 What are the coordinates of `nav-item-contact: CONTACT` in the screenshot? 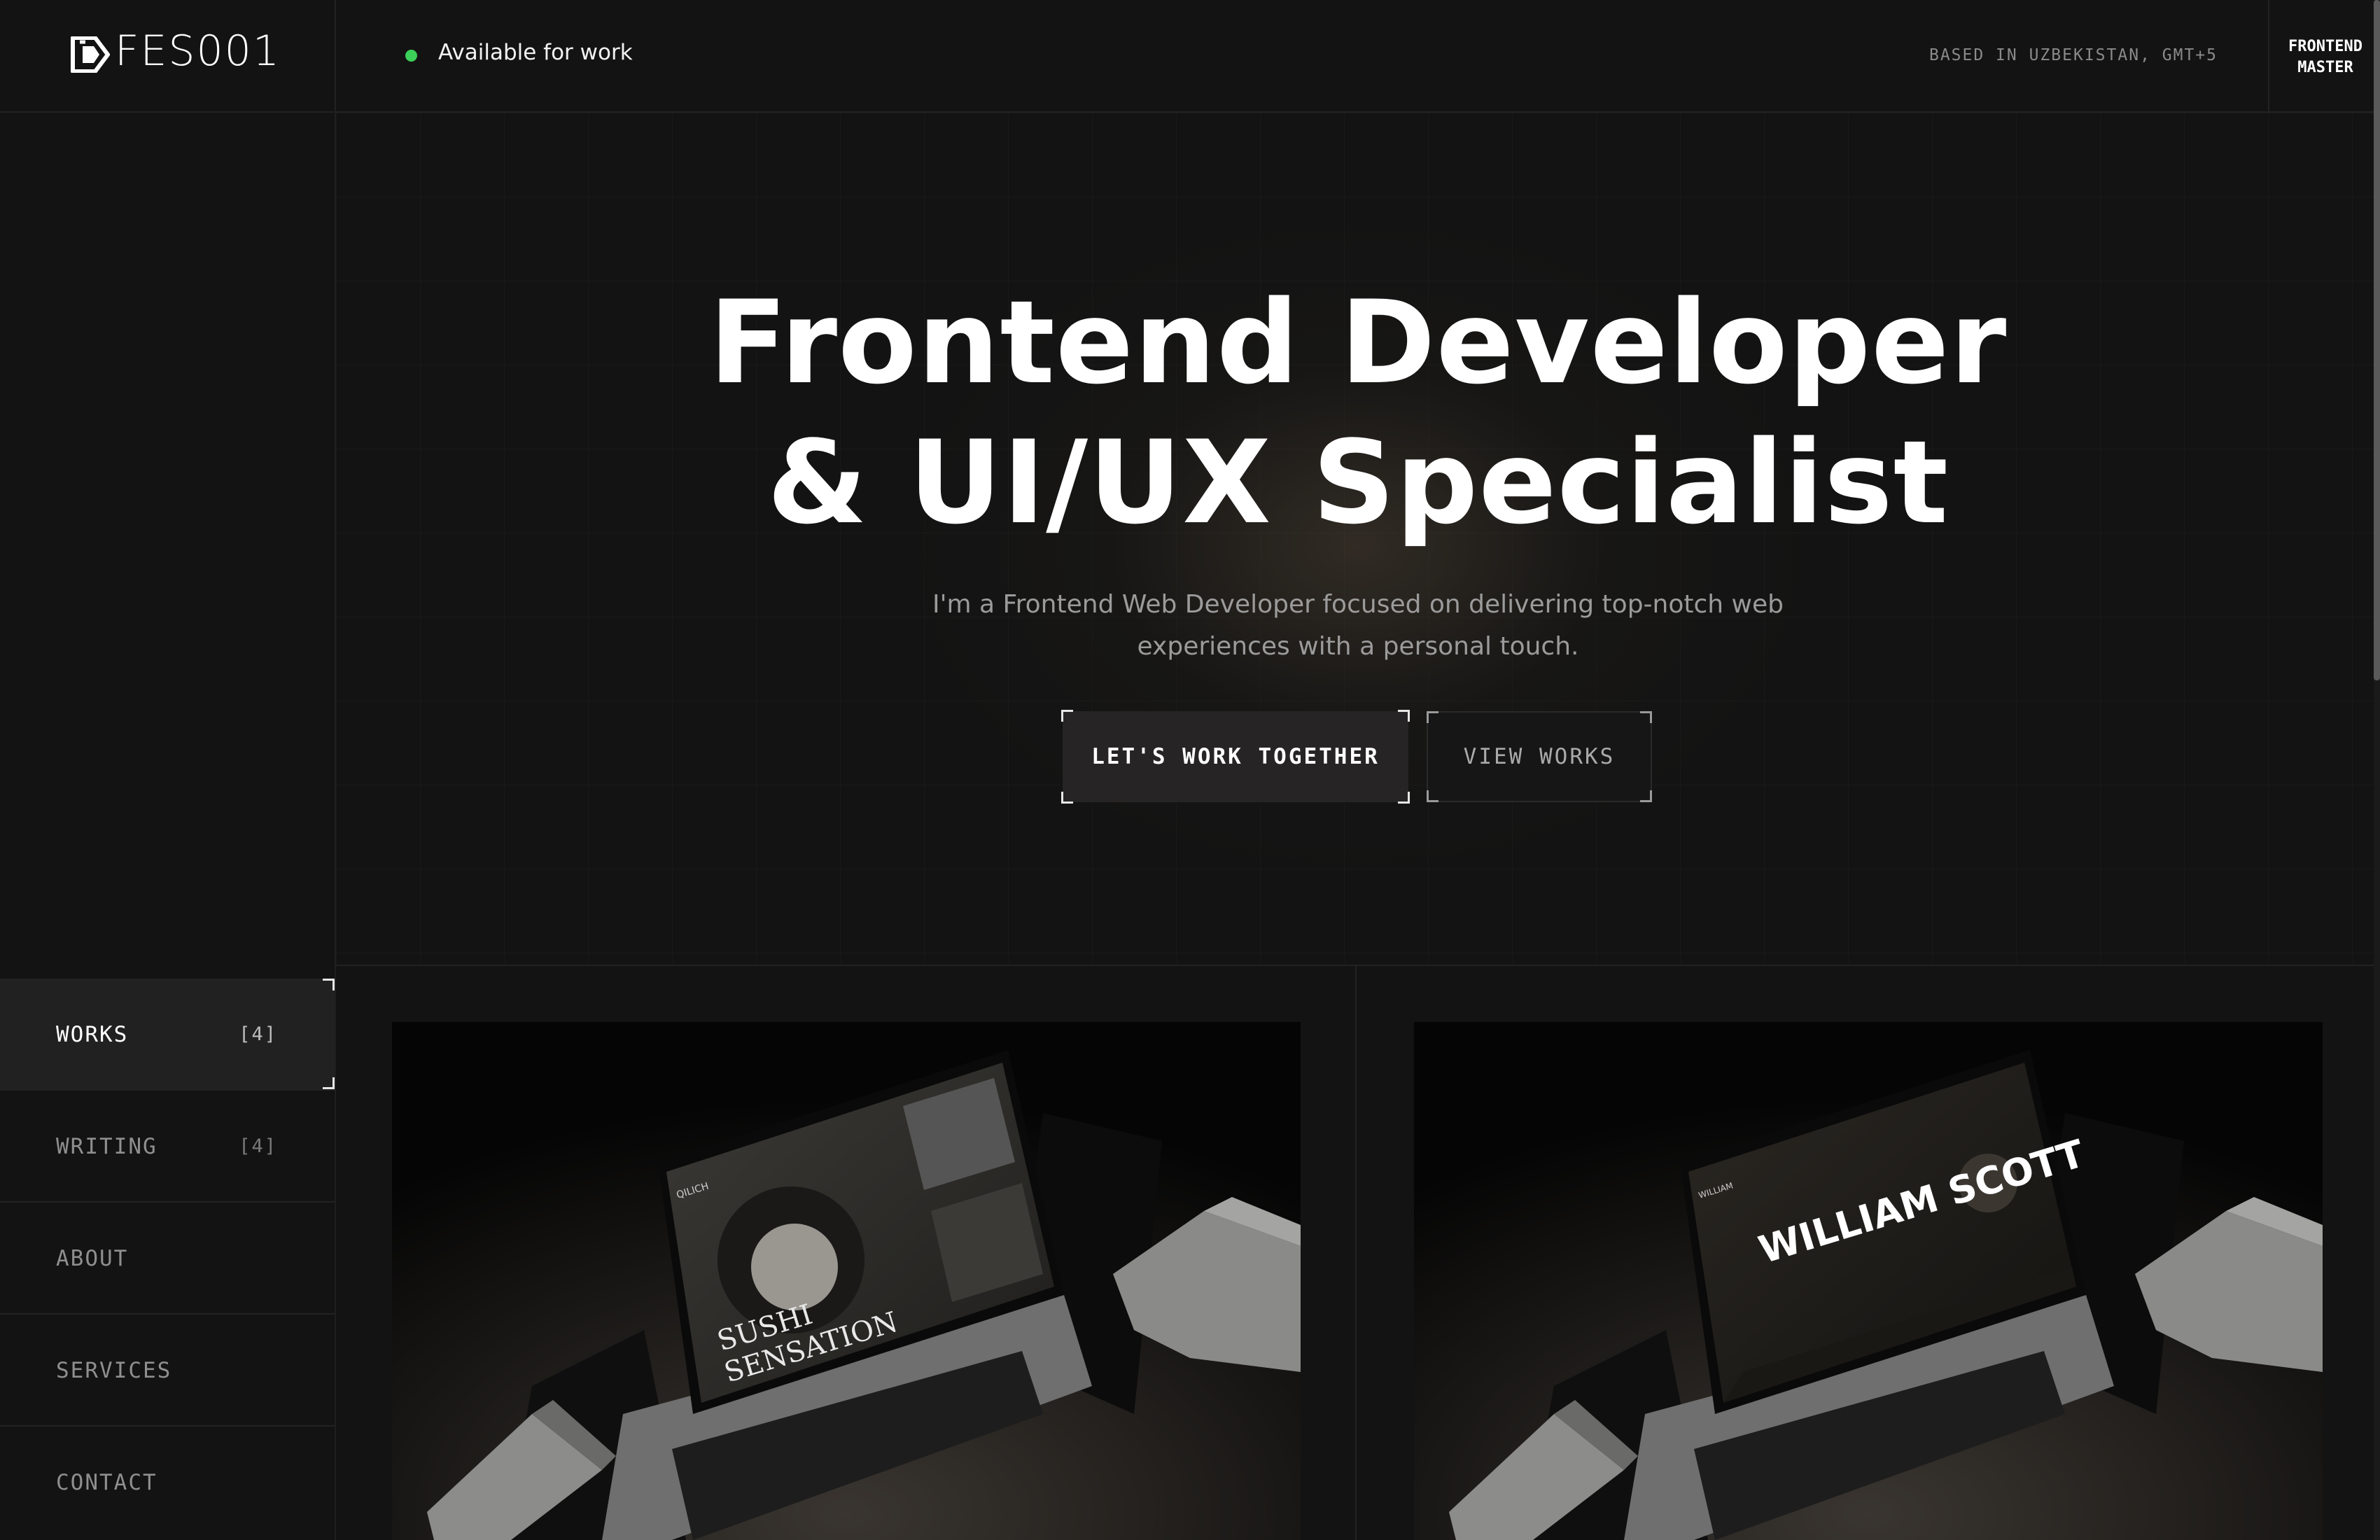 It's located at (167, 1483).